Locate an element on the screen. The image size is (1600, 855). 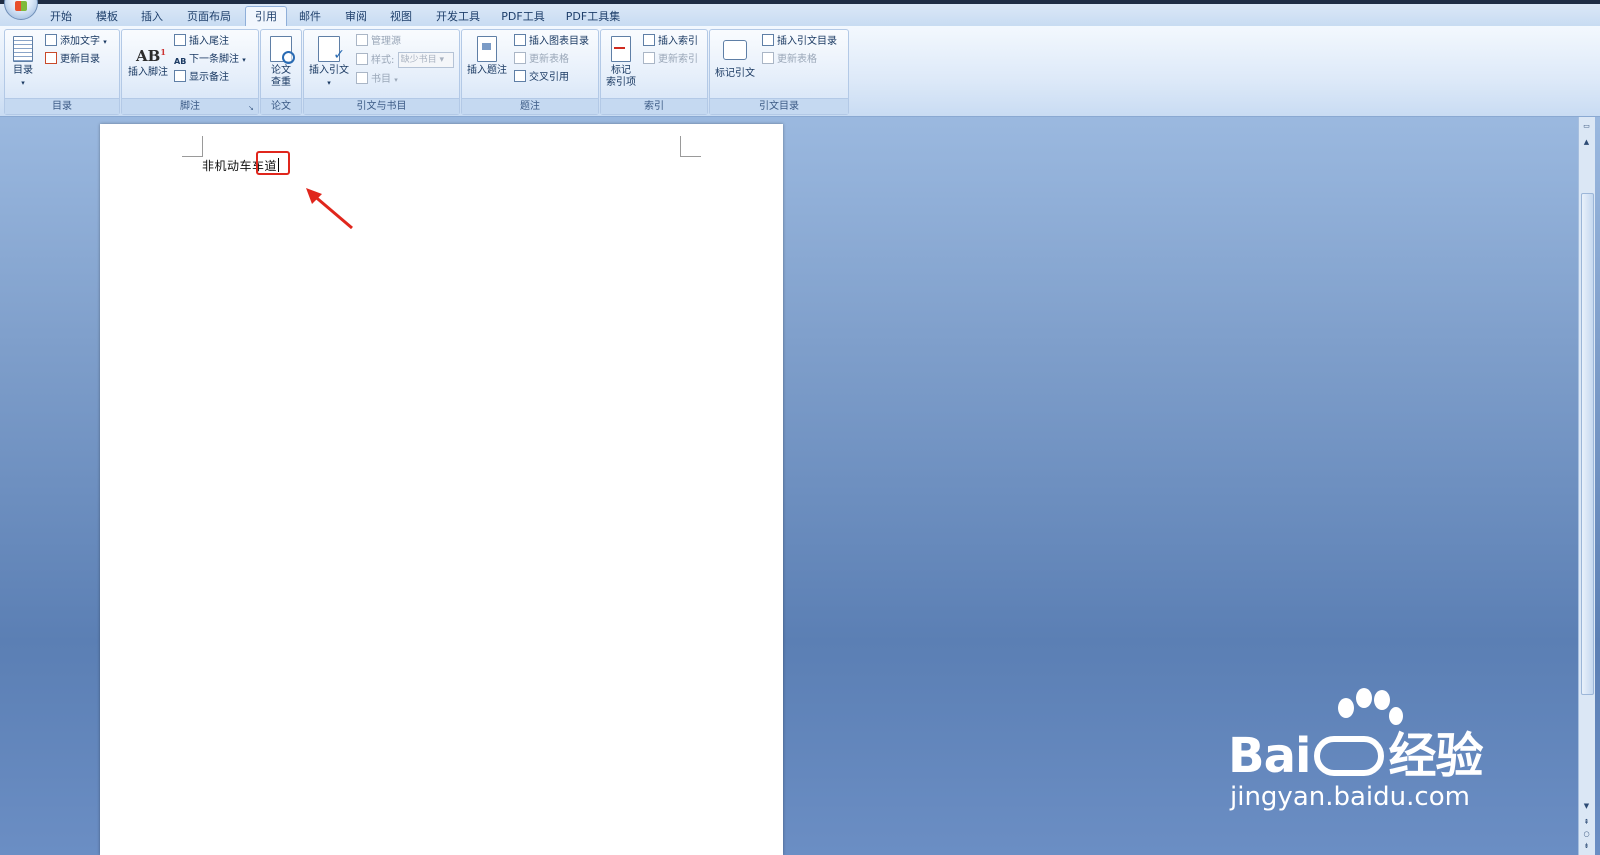
toc-button: 目录 ▾ is located at coordinates (23, 62).